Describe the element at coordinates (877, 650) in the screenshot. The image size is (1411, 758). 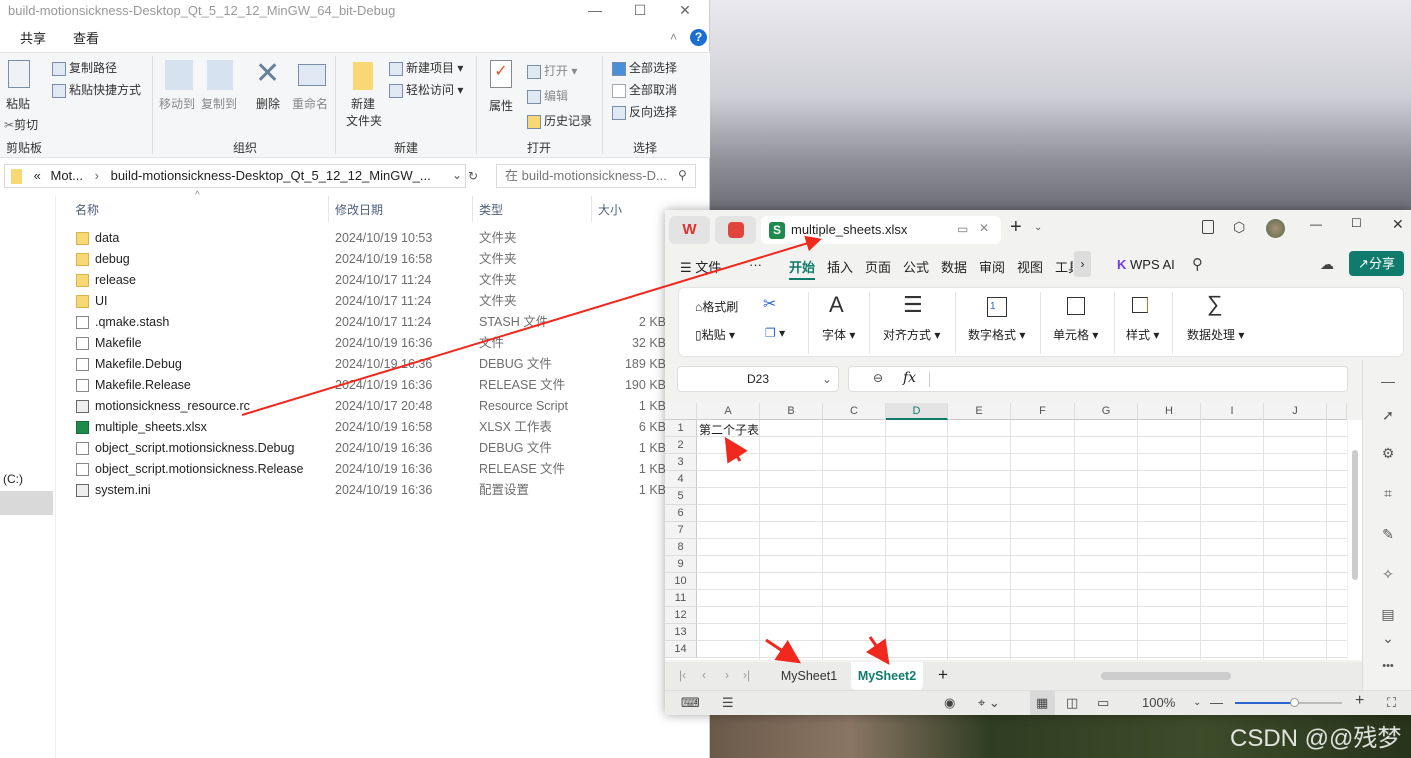
I see `arrow-to-sheet2` at that location.